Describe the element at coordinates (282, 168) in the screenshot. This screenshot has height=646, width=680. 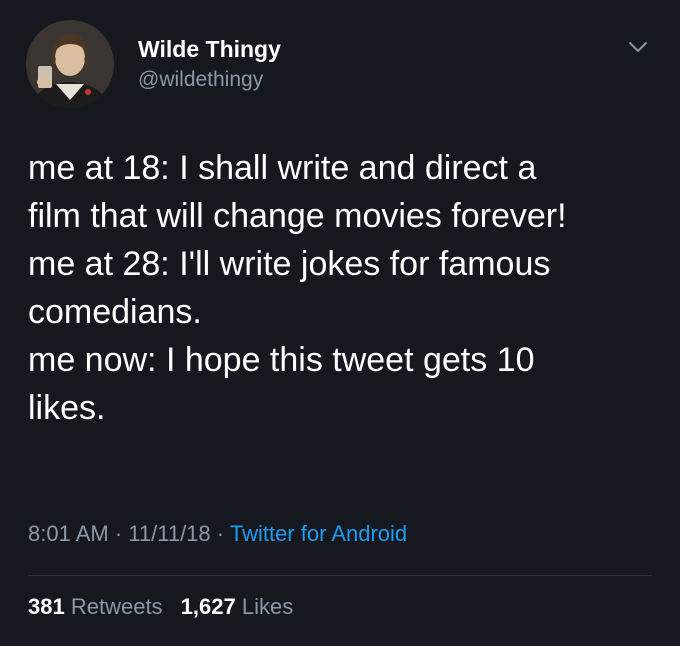
I see `tweet-text-line: me at 18: I shall write and direct a` at that location.